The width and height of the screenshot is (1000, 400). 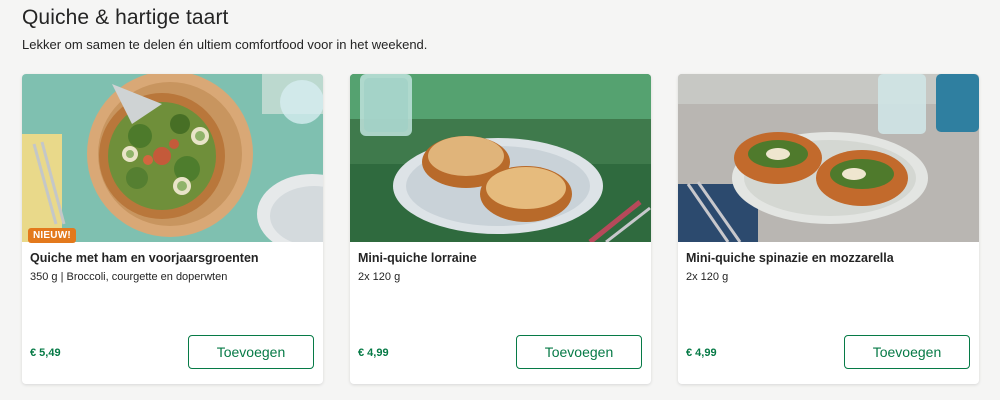 I want to click on quiche-ham-photo, so click(x=172, y=158).